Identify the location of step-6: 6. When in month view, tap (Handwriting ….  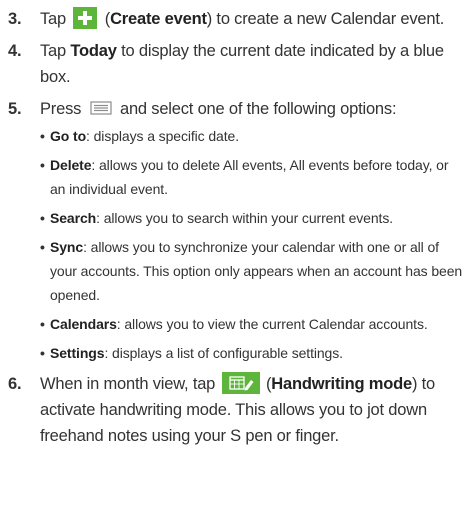
(237, 410).